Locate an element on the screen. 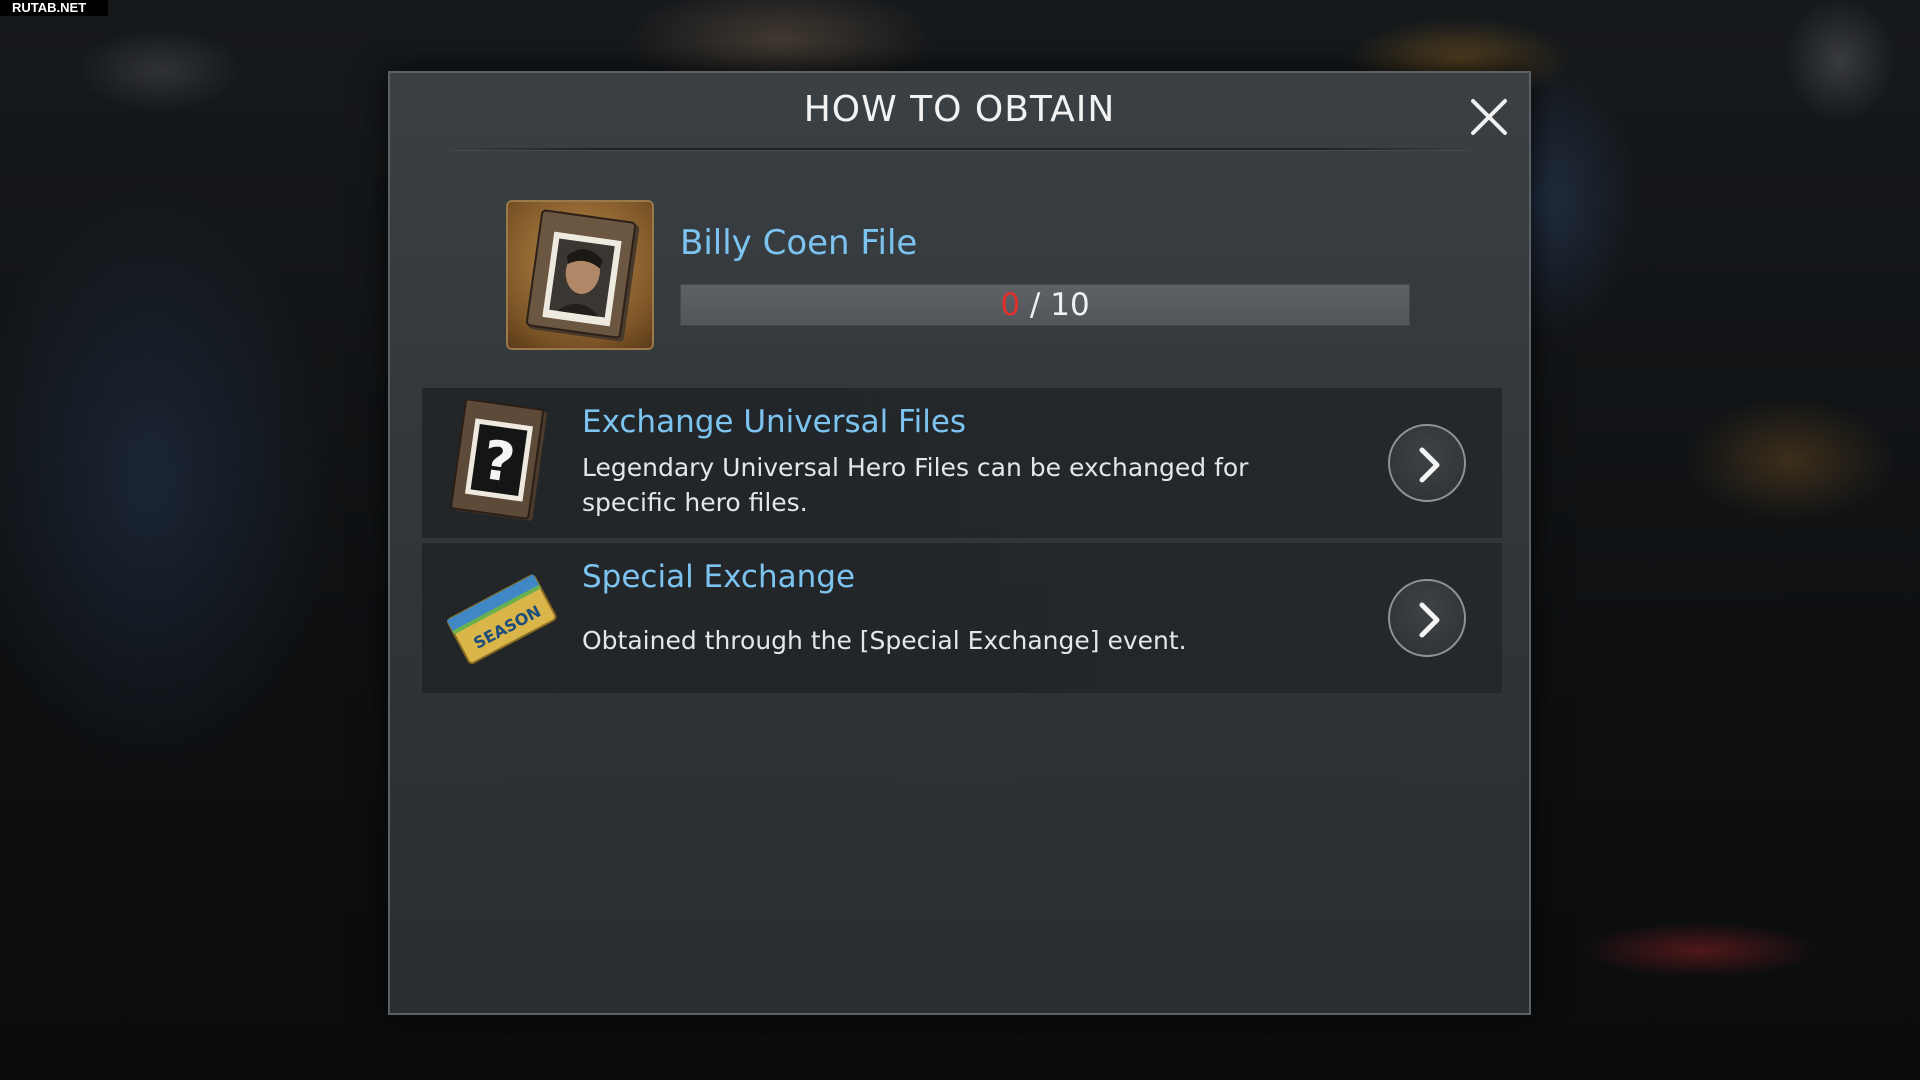  row-icon-frame: SEASON is located at coordinates (500, 618).